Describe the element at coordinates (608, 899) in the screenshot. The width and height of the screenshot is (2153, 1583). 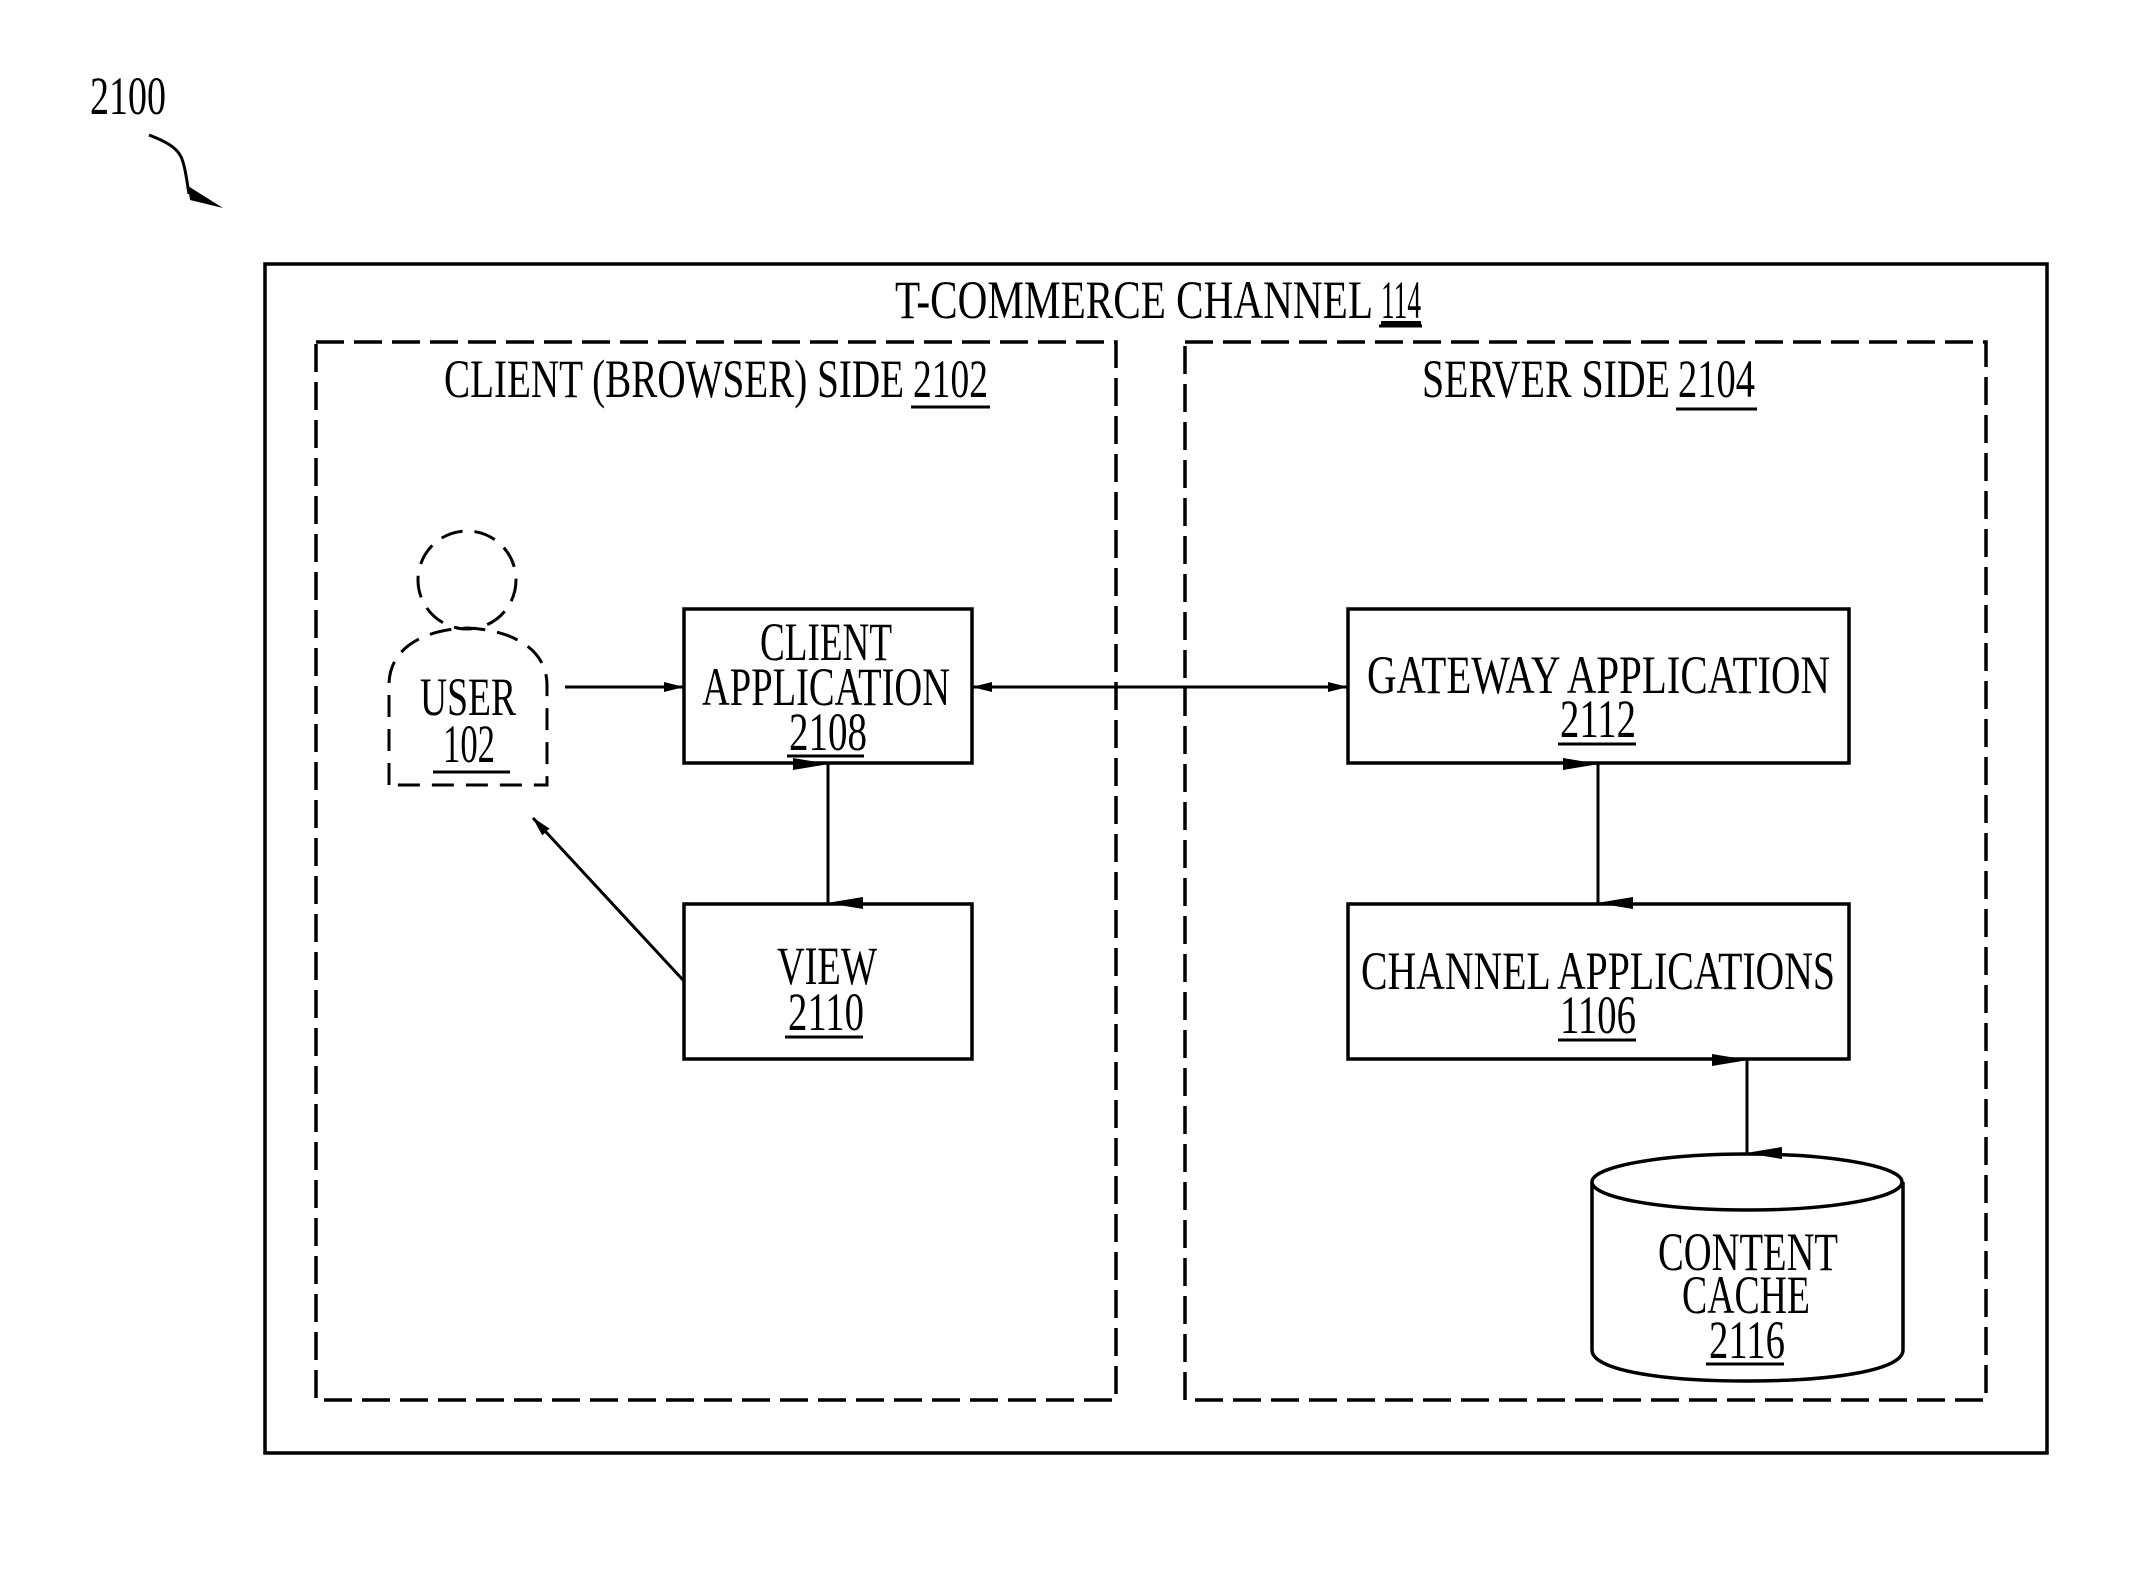
I see `arrow-view-to-user` at that location.